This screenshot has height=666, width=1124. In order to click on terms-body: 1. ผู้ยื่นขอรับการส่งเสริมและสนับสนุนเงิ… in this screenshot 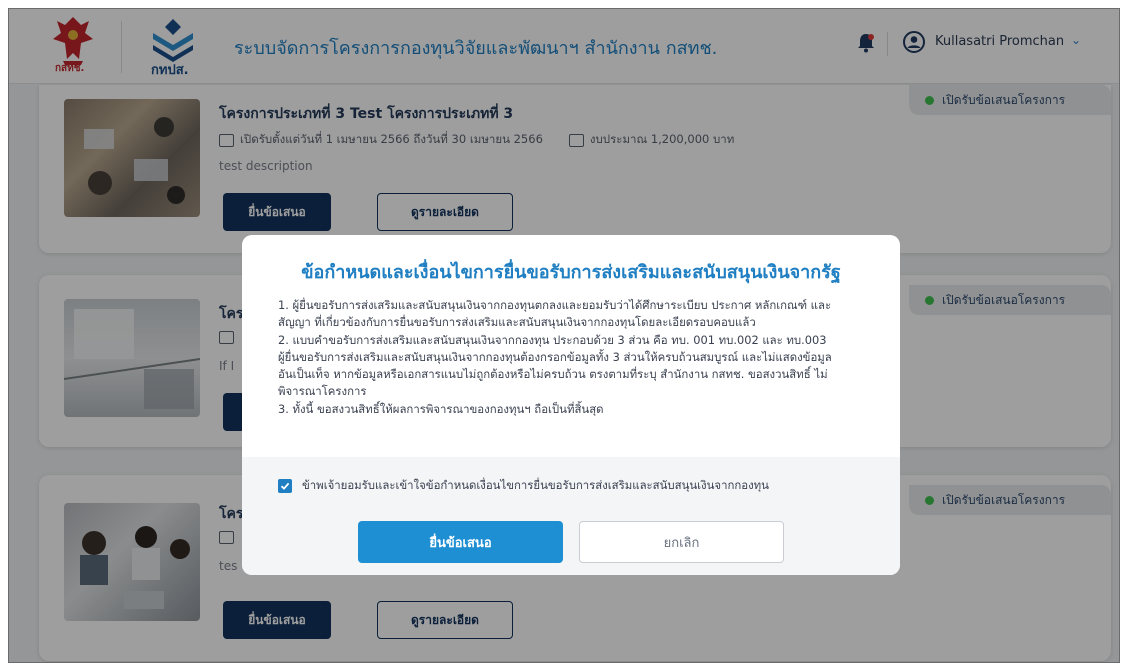, I will do `click(578, 357)`.